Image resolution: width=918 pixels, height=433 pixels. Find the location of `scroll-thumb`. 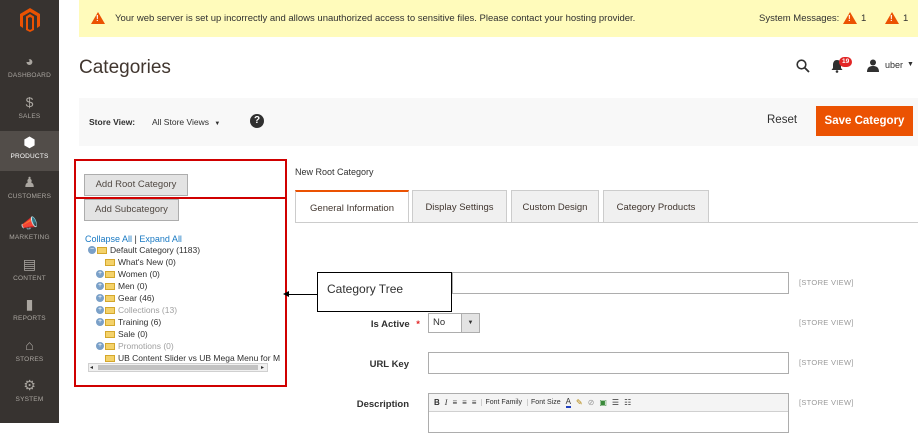

scroll-thumb is located at coordinates (178, 367).